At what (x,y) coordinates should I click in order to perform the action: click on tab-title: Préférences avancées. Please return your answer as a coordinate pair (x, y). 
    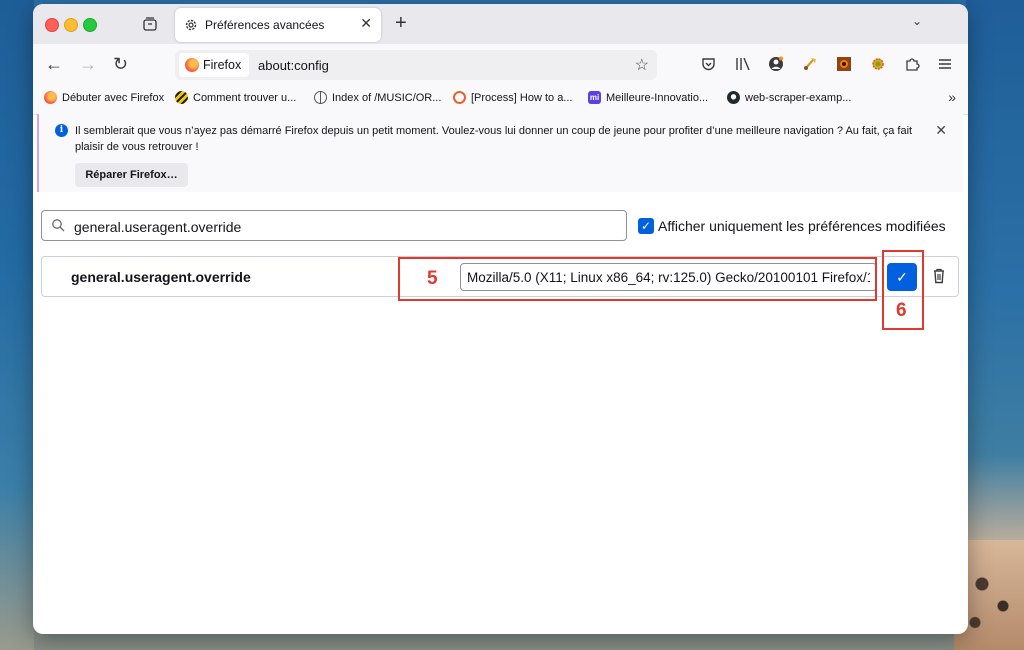
    Looking at the image, I should click on (265, 25).